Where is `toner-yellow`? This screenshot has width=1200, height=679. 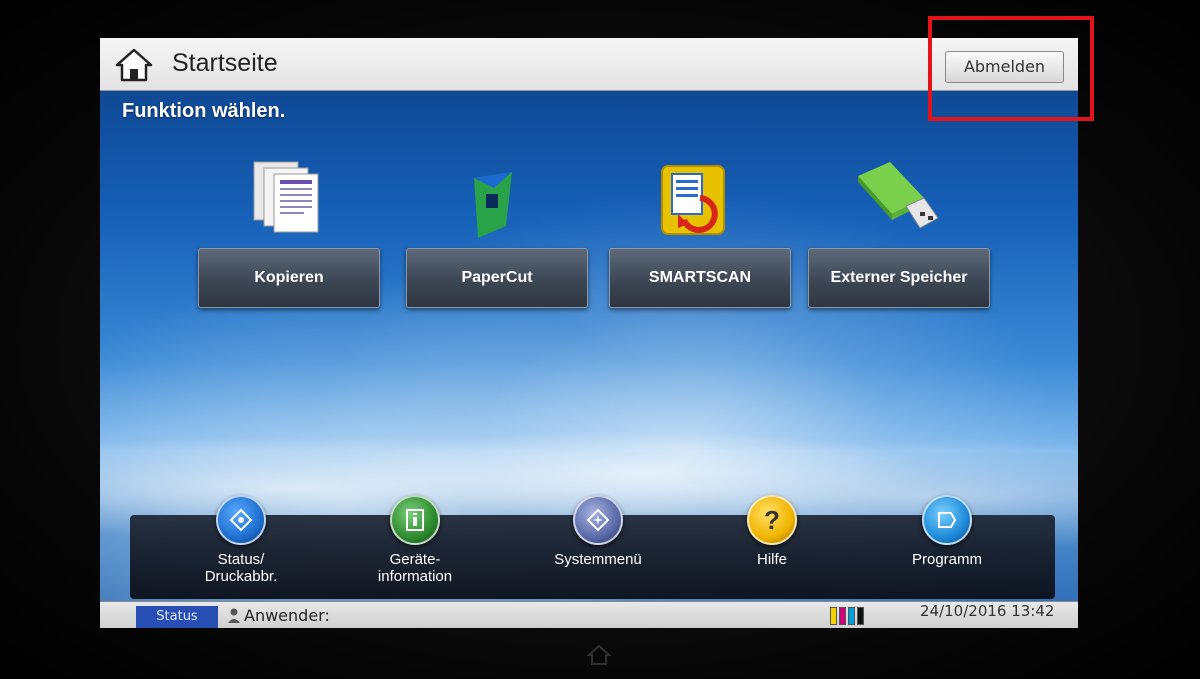
toner-yellow is located at coordinates (833, 616).